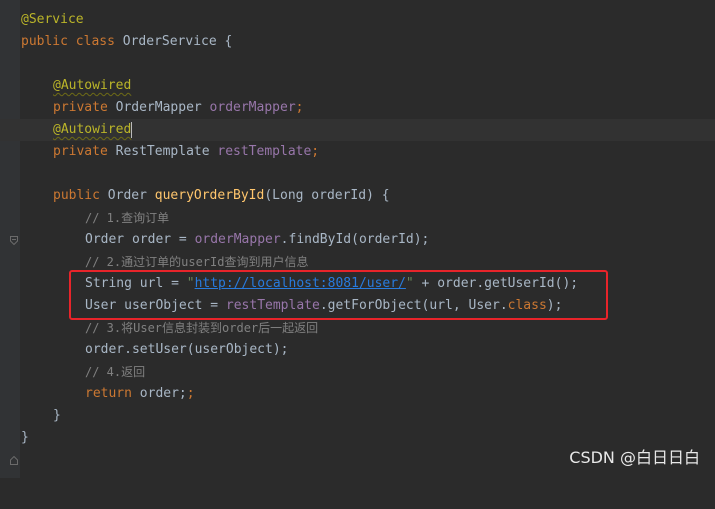  Describe the element at coordinates (357, 20) in the screenshot. I see `code-line: @Service` at that location.